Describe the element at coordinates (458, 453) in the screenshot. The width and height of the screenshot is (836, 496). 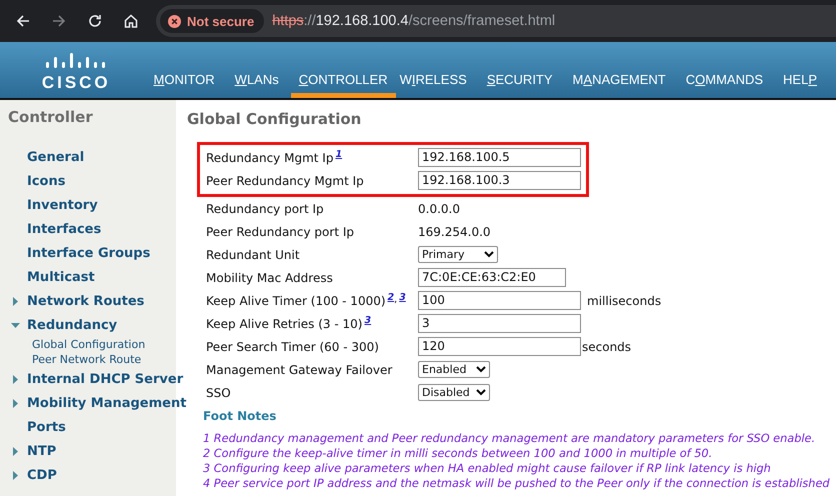
I see `footnote-text: 2 Configure the keep-alive timer in milli seconds between 100 and 1000 in multiple of 50.` at that location.